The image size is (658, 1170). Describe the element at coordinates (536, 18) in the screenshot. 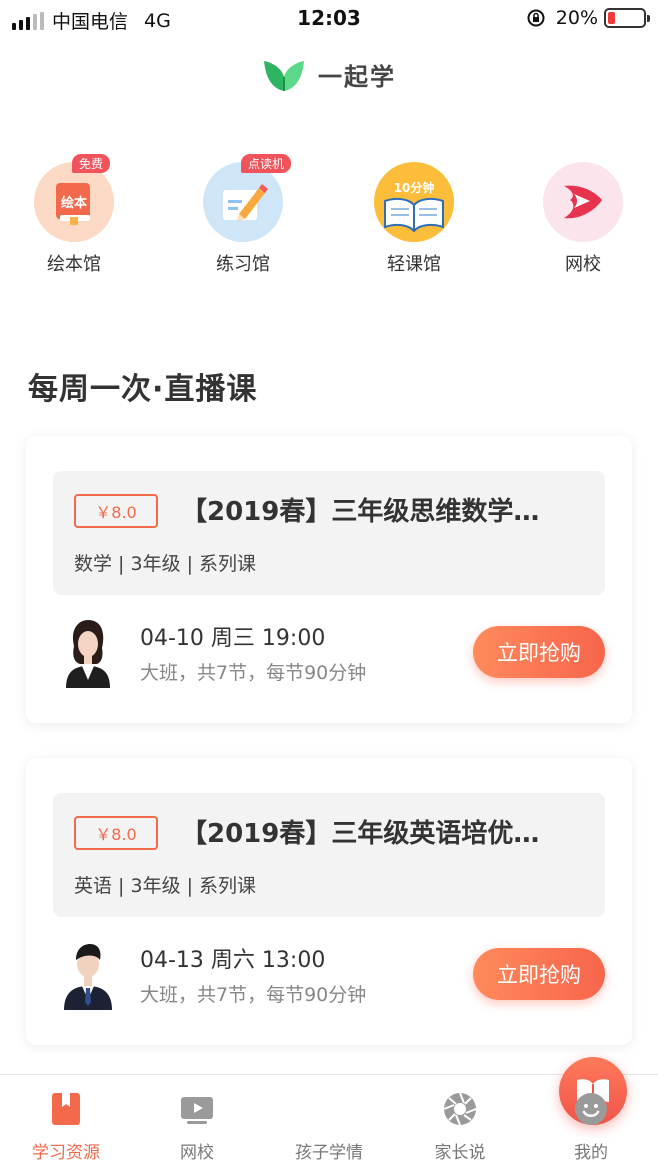

I see `rotation-lock-icon` at that location.